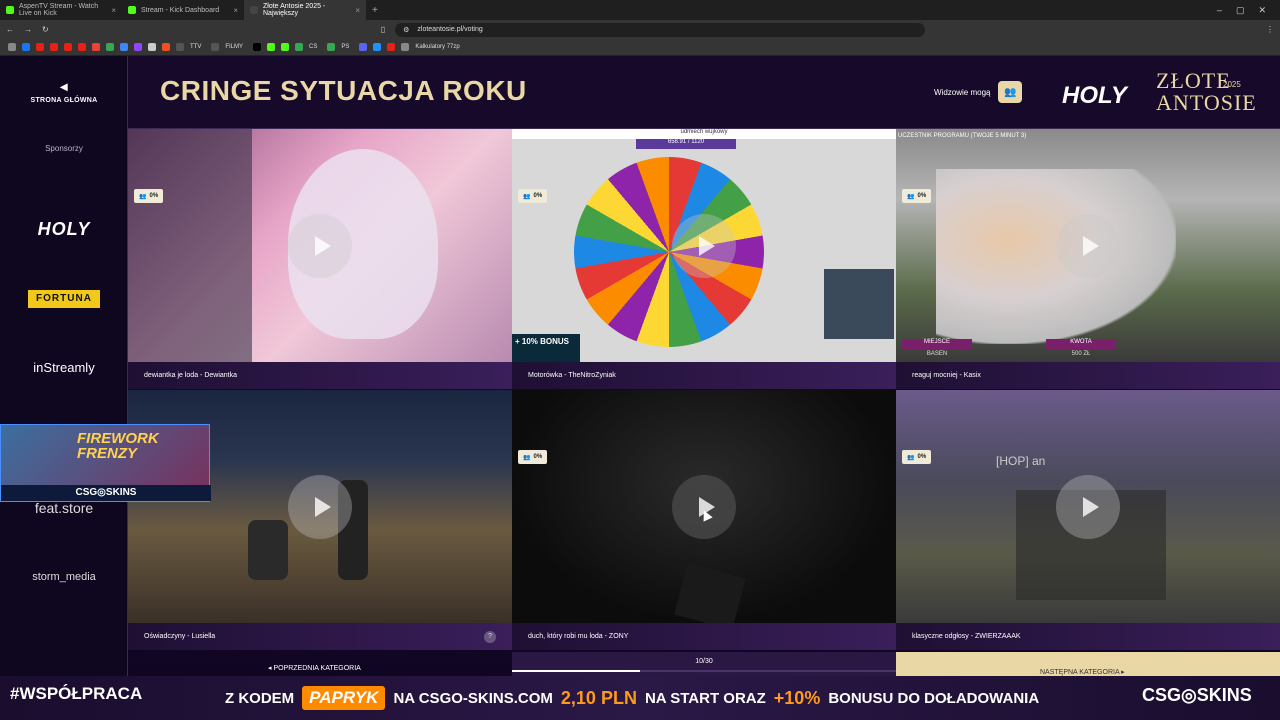 This screenshot has width=1280, height=720. Describe the element at coordinates (268, 550) in the screenshot. I see `person-figure` at that location.